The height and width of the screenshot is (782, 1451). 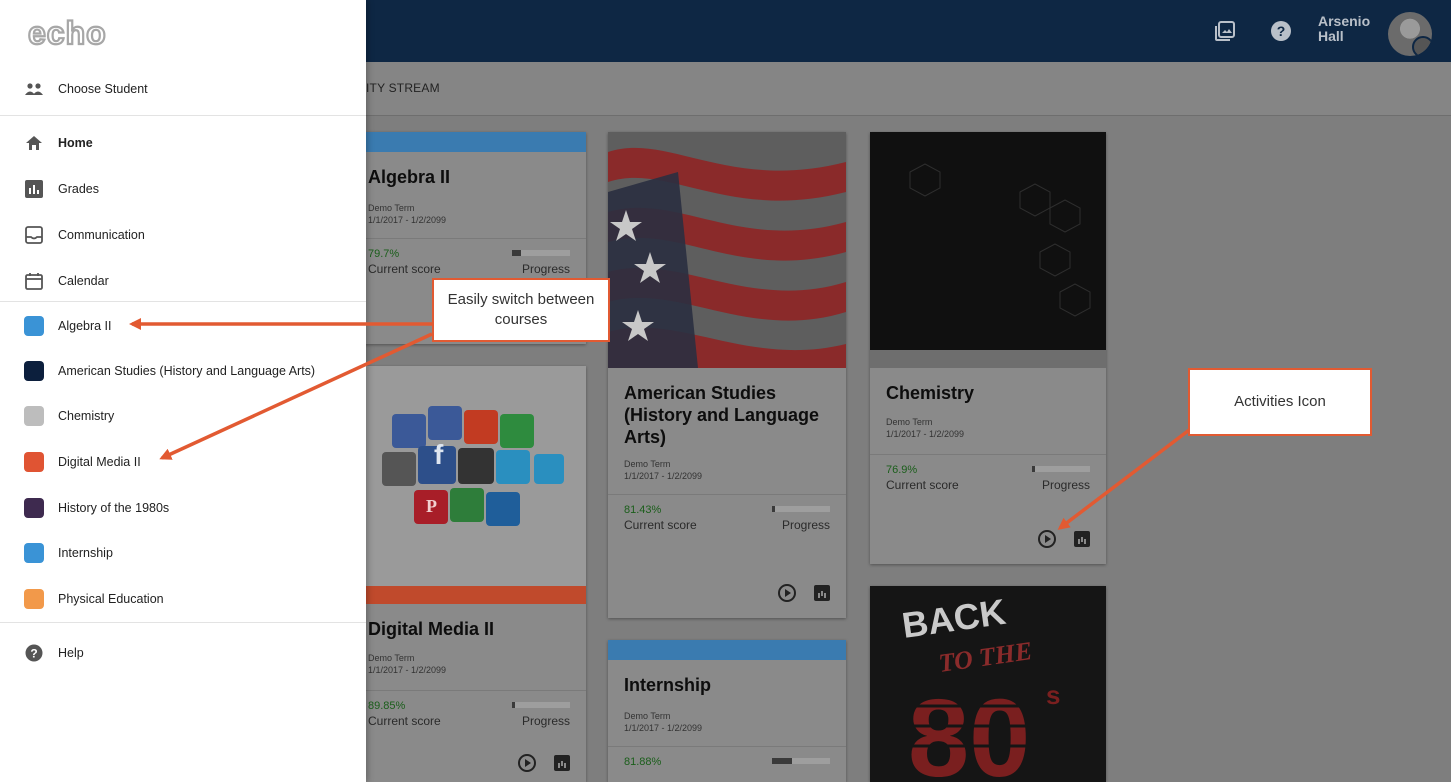 What do you see at coordinates (183, 235) in the screenshot?
I see `sidebar-item-communication: Communication` at bounding box center [183, 235].